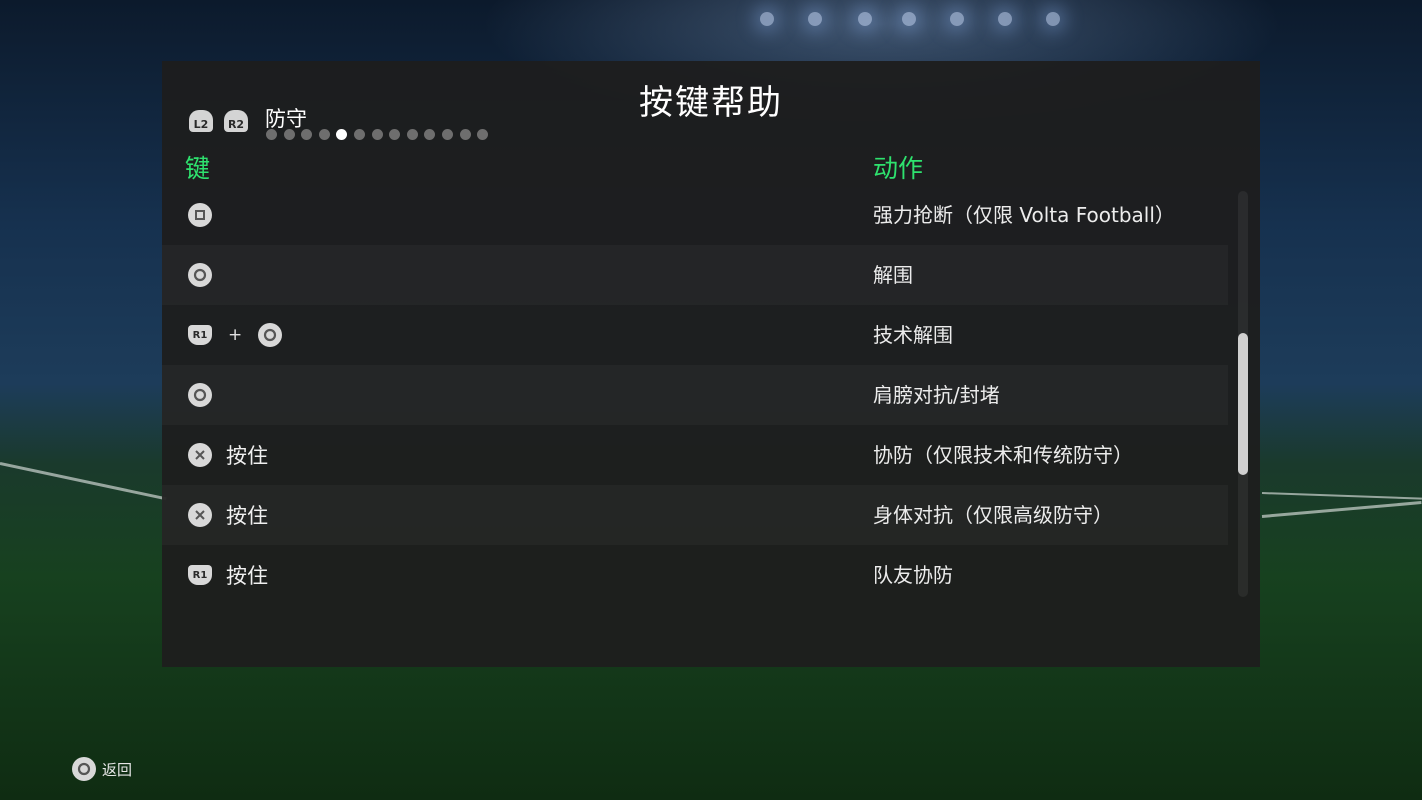 This screenshot has height=800, width=1422. I want to click on page-title: 按键帮助, so click(711, 103).